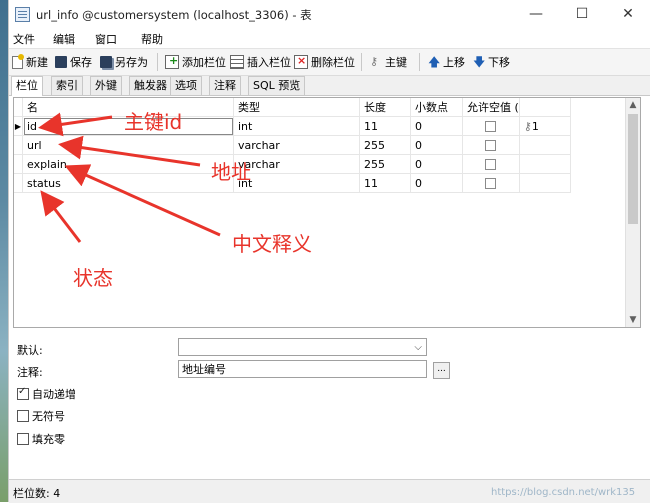 The image size is (650, 503). I want to click on arrow-up-icon: 🡅, so click(434, 62).